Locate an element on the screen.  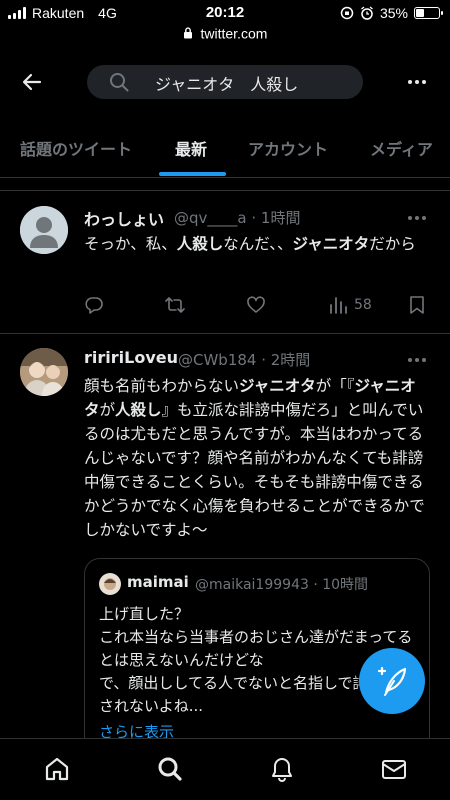
battery-percent: 35% is located at coordinates (393, 13).